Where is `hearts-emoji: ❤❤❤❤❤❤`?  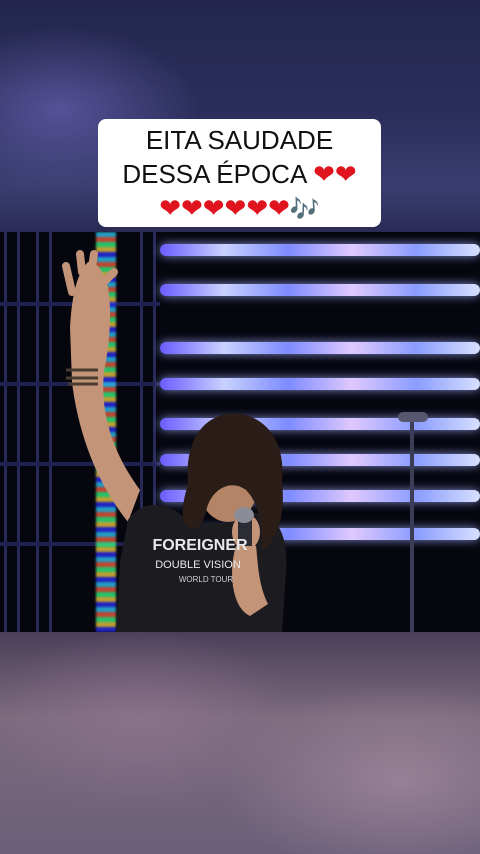 hearts-emoji: ❤❤❤❤❤❤ is located at coordinates (224, 208).